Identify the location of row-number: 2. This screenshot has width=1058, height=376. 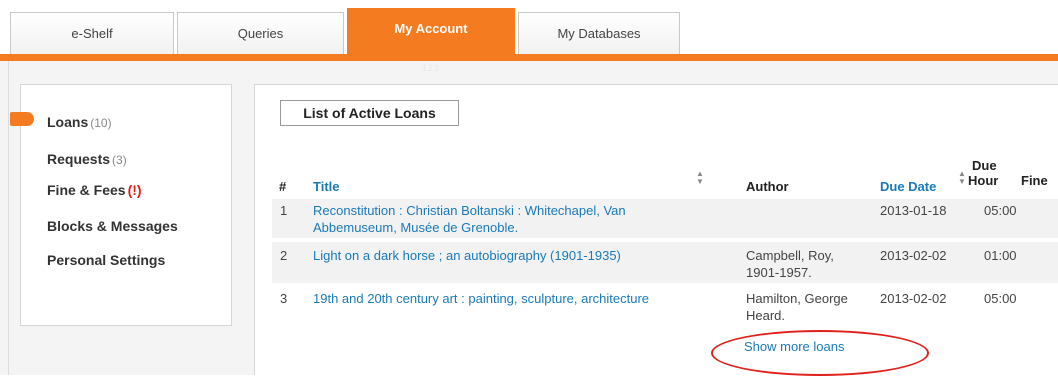
(284, 255).